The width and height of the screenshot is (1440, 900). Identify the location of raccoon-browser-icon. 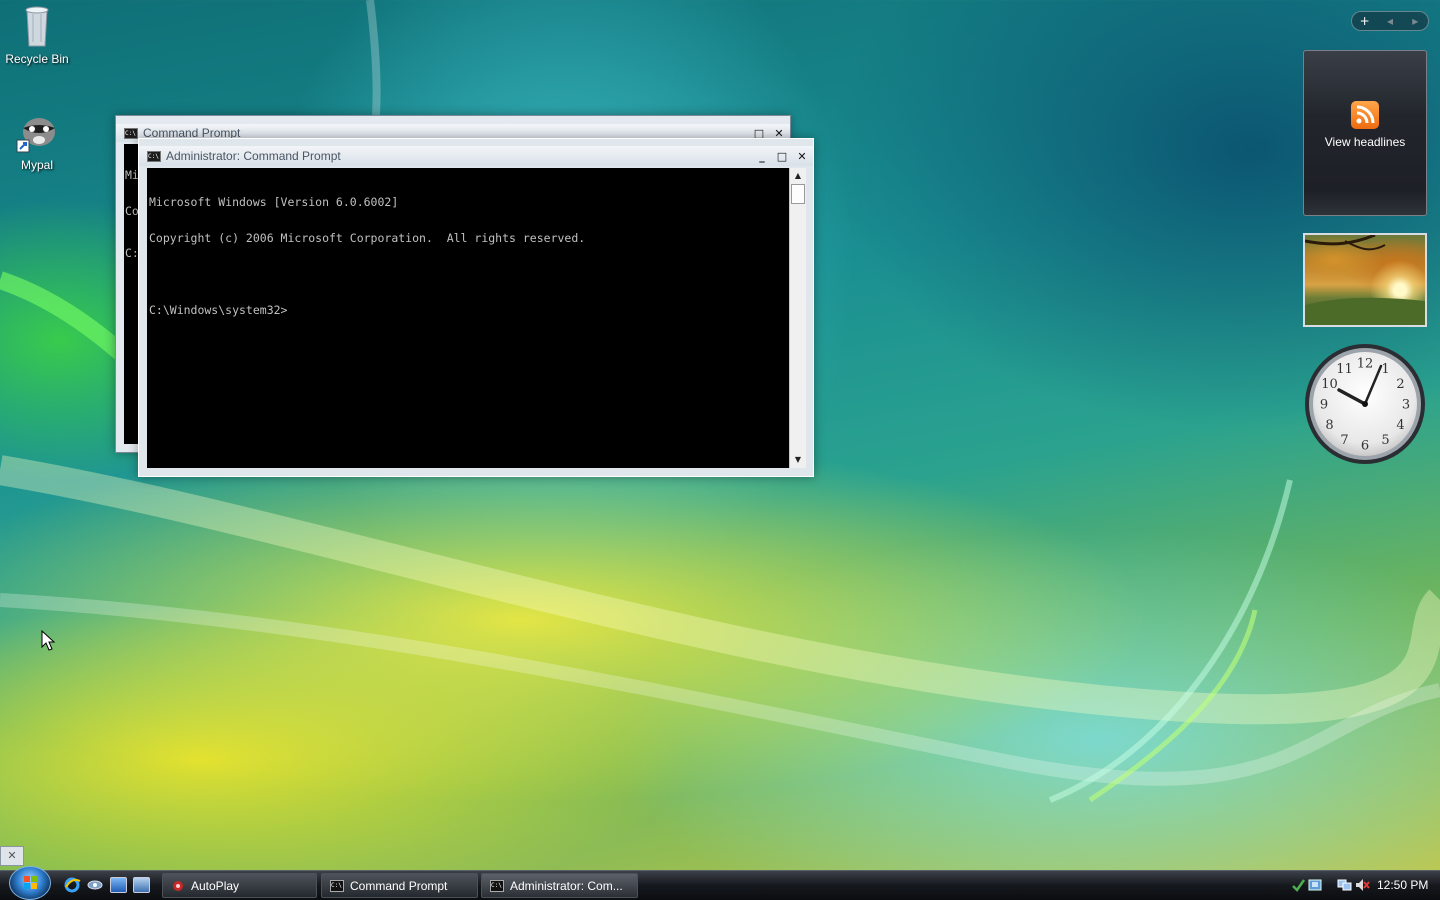
(37, 132).